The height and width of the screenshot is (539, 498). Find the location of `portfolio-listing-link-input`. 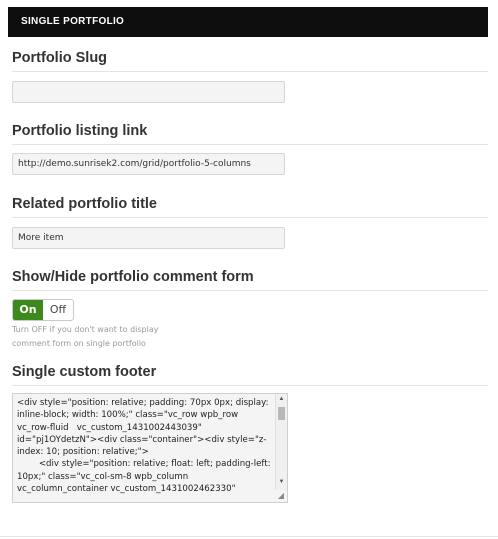

portfolio-listing-link-input is located at coordinates (148, 164).